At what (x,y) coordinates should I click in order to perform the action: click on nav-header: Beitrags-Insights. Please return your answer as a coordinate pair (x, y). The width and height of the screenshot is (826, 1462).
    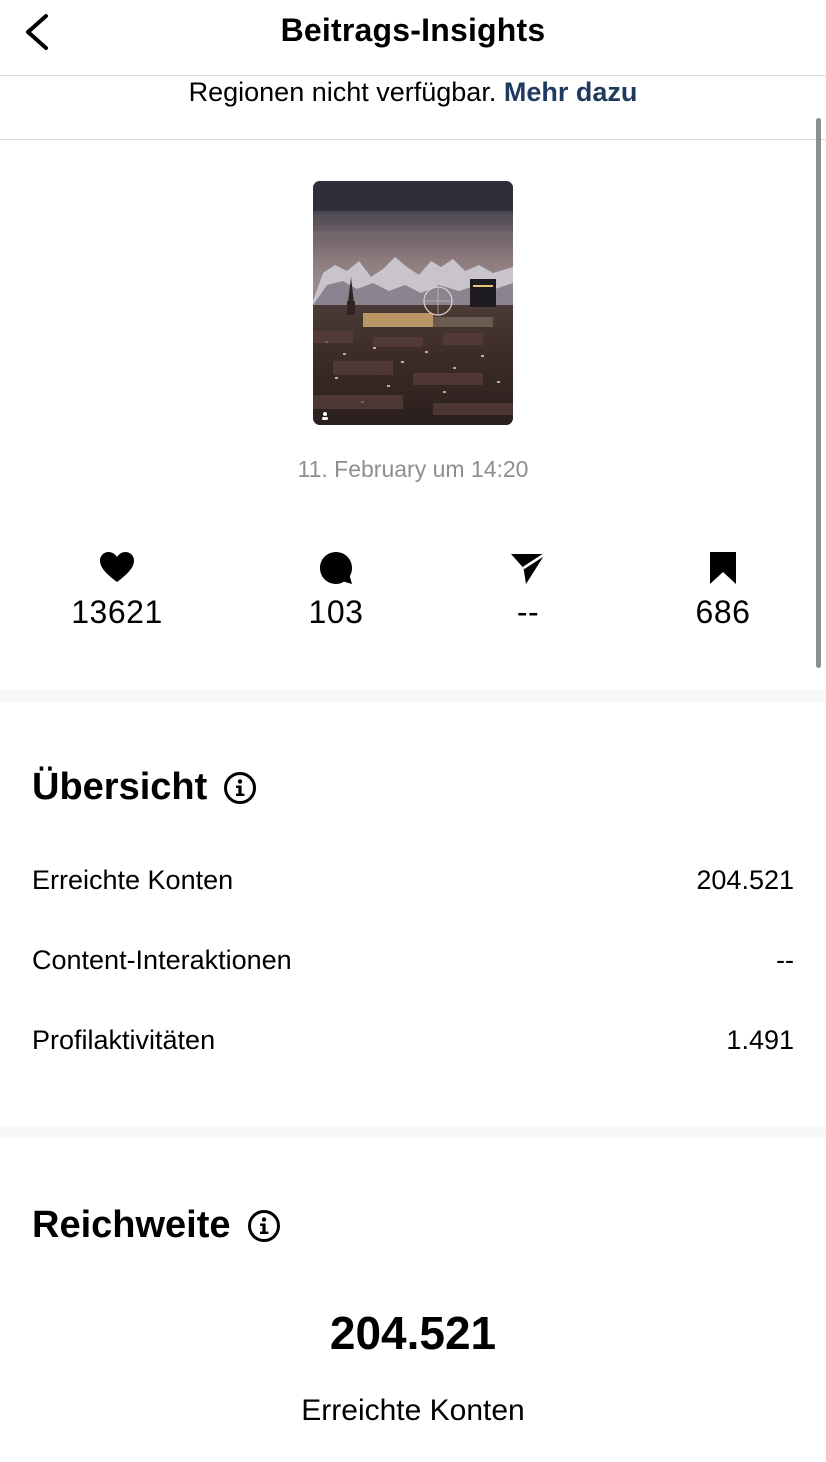
    Looking at the image, I should click on (413, 38).